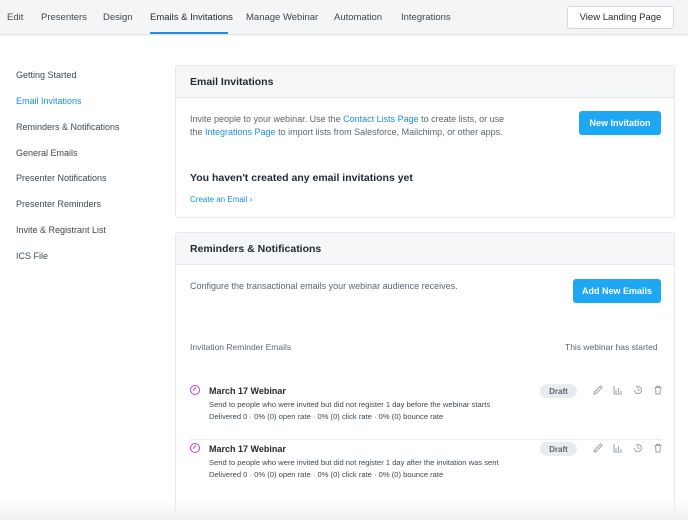 The width and height of the screenshot is (688, 520). What do you see at coordinates (46, 75) in the screenshot?
I see `sidebar-item-getting-started: Getting Started` at bounding box center [46, 75].